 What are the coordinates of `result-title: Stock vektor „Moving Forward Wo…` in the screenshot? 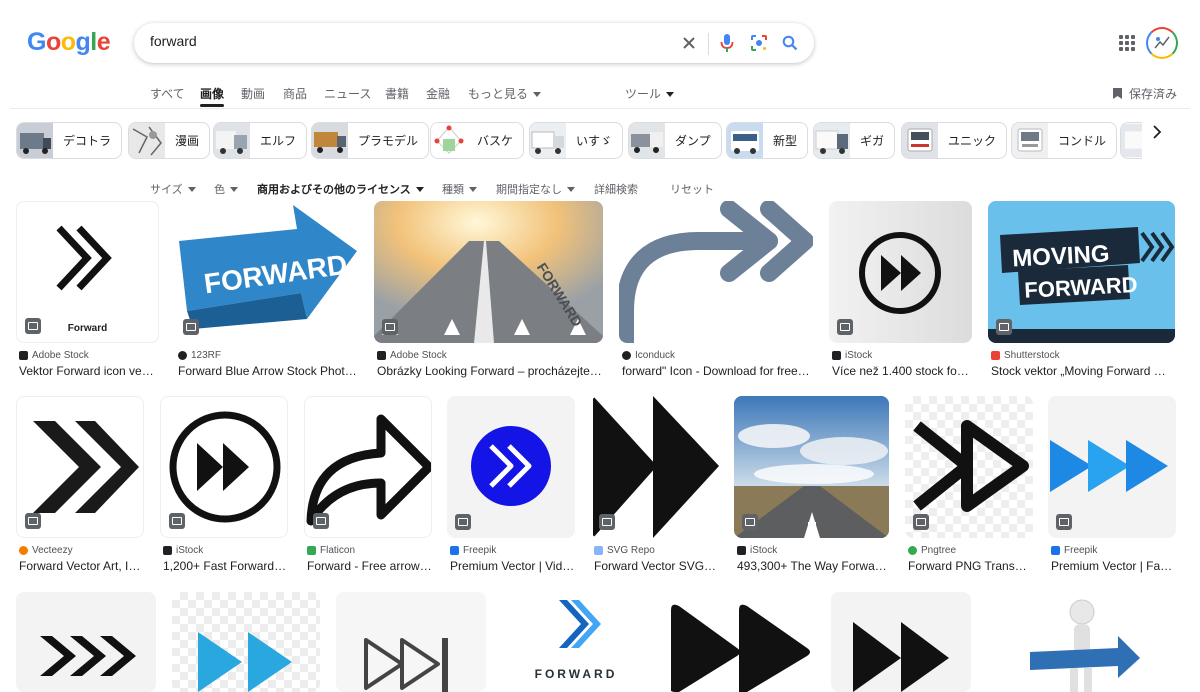 It's located at (1083, 371).